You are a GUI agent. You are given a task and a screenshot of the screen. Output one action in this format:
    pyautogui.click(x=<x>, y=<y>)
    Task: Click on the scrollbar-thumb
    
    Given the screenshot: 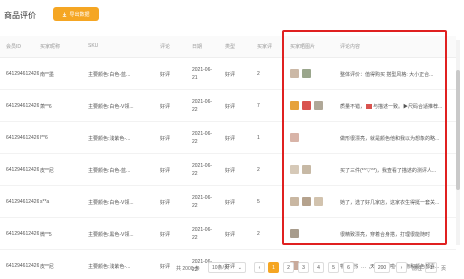 What is the action you would take?
    pyautogui.click(x=458, y=130)
    